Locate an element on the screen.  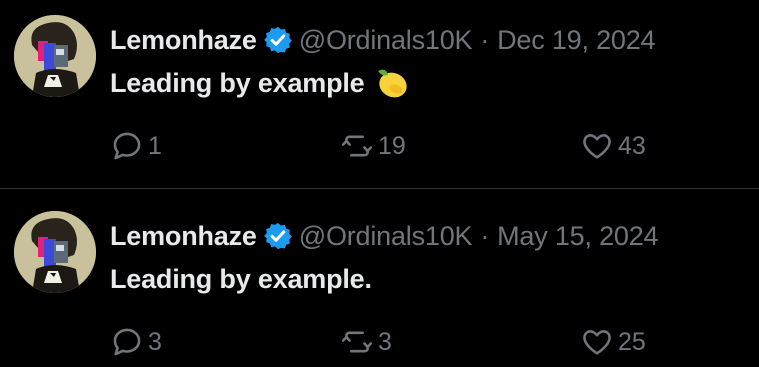
tweet-text-content: Leading by example is located at coordinates (237, 82).